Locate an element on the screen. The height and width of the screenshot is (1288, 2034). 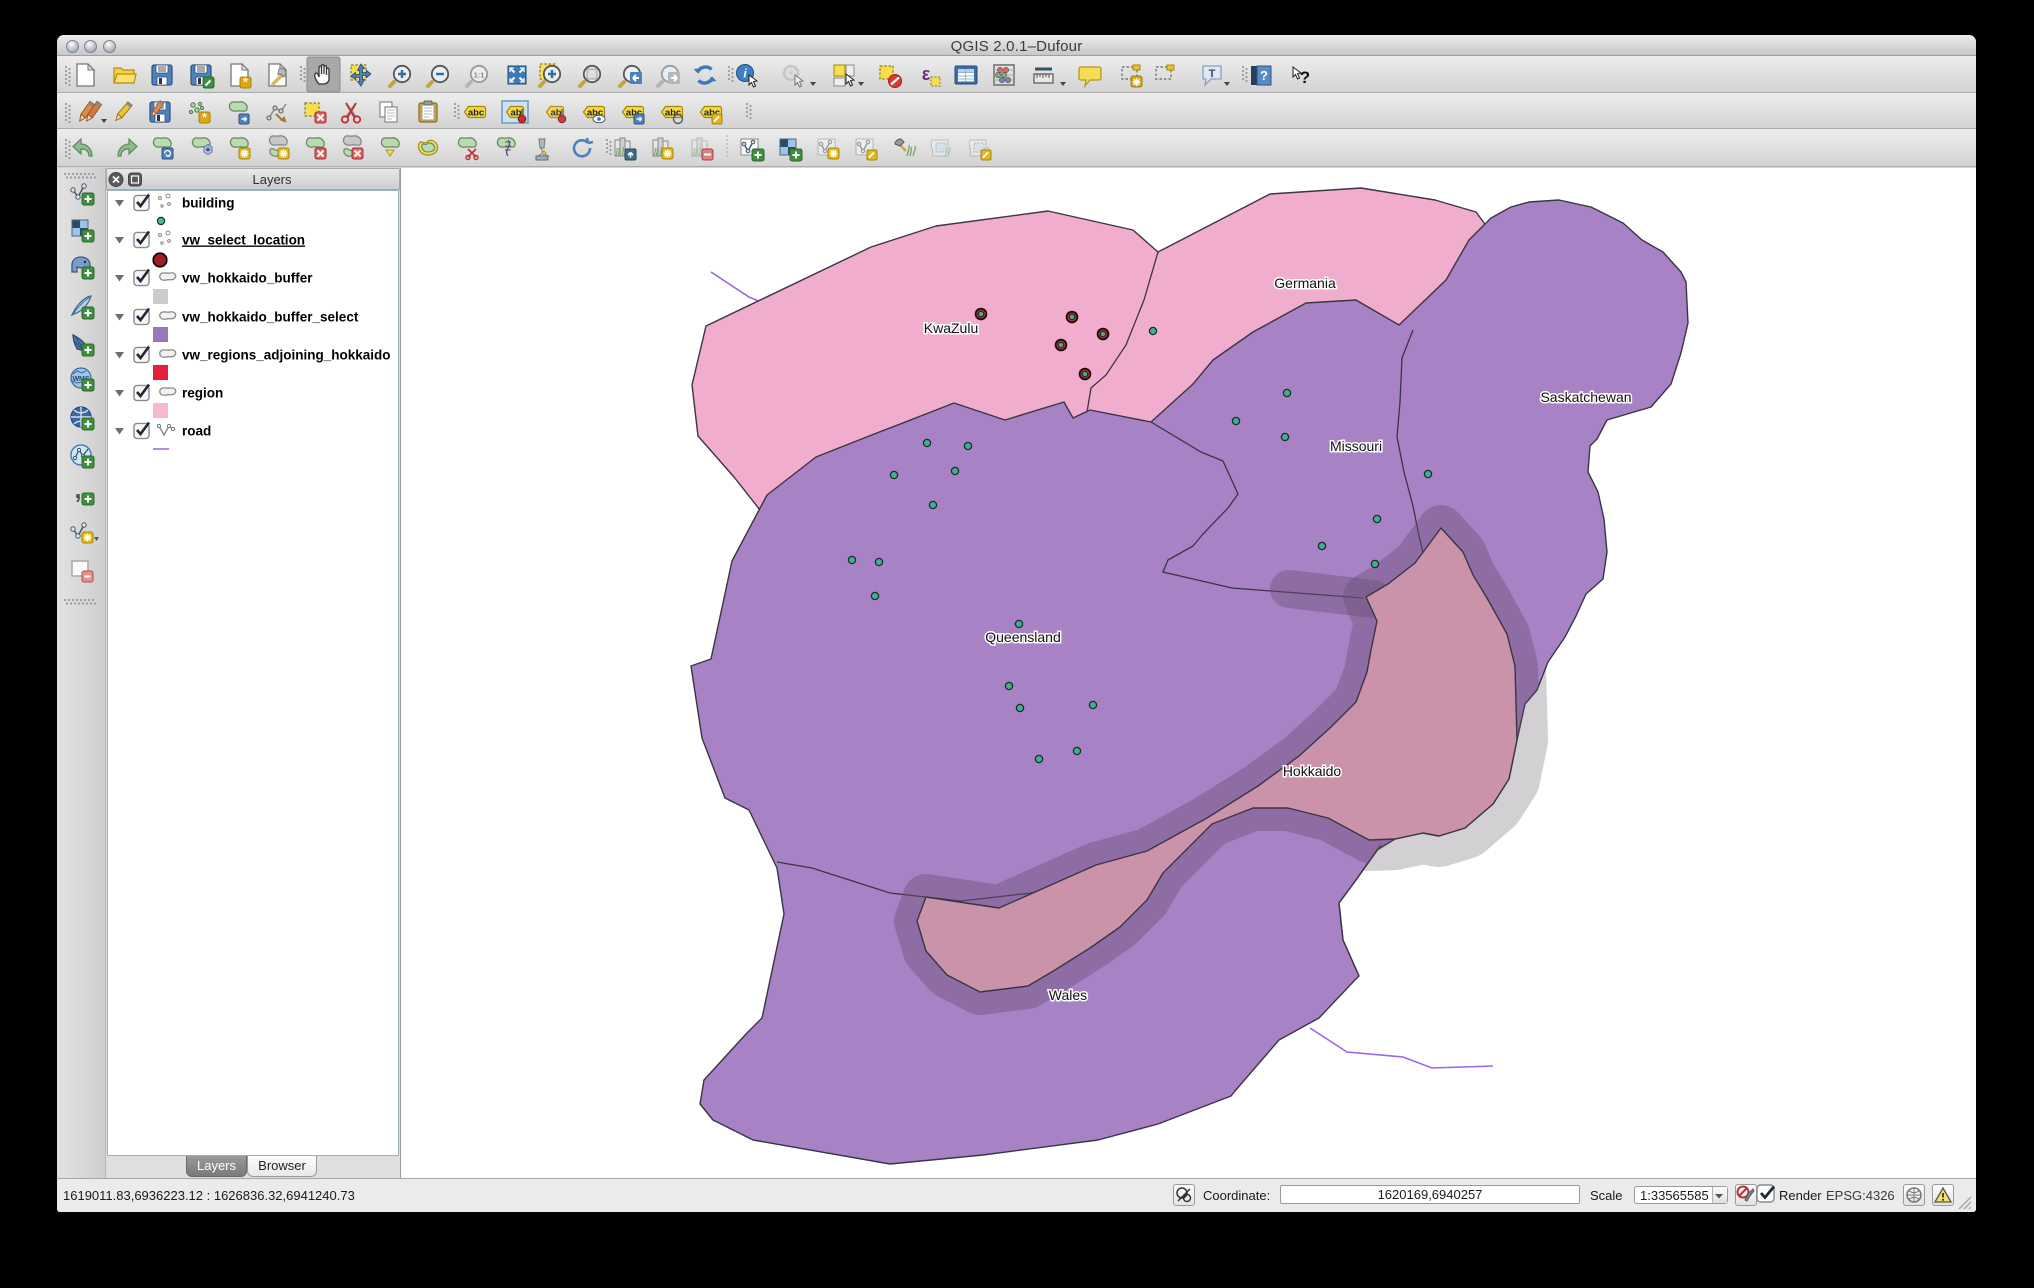
svg-text: vw_select_location is located at coordinates (243, 240).